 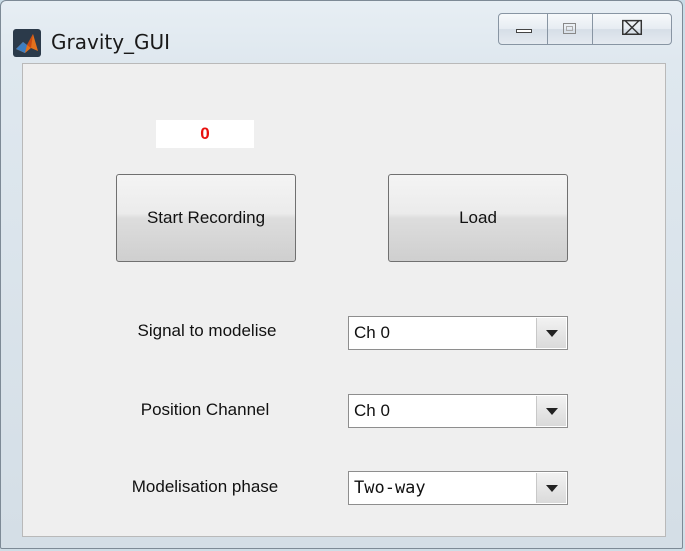 I want to click on maximize-button, so click(x=570, y=29).